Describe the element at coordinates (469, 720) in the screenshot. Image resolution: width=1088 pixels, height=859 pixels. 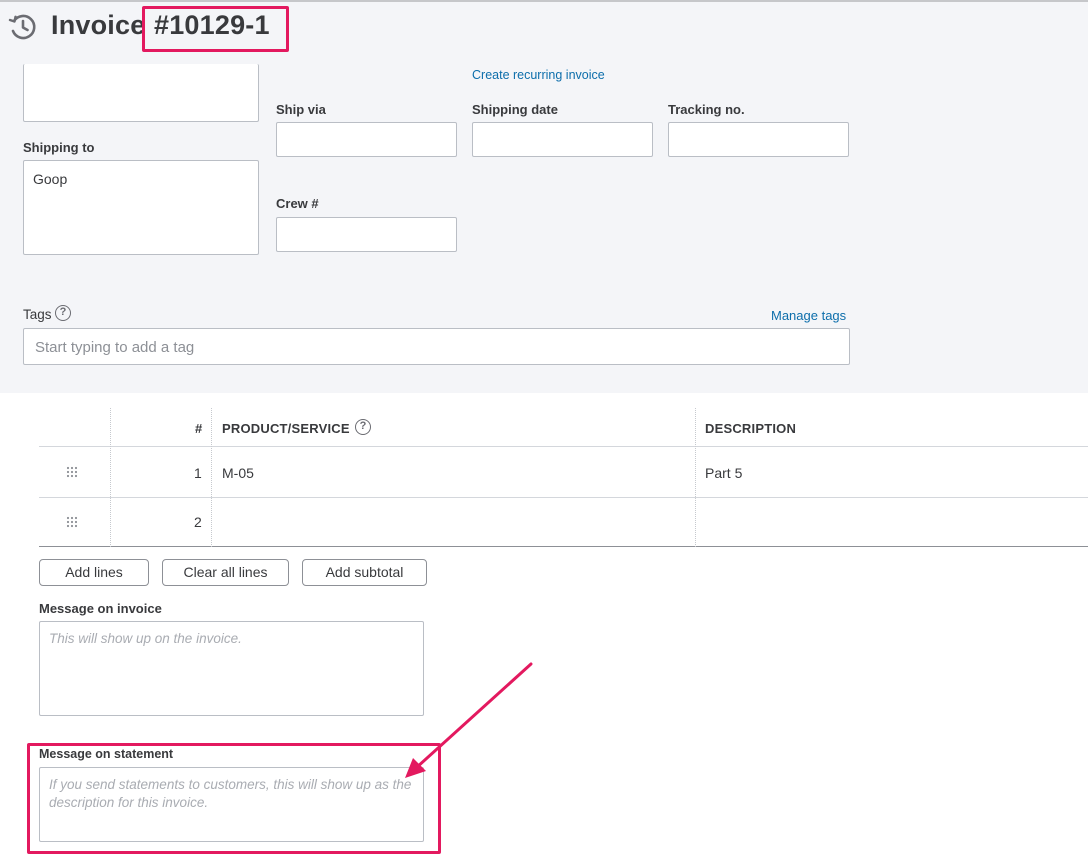
I see `annotation-arrow` at that location.